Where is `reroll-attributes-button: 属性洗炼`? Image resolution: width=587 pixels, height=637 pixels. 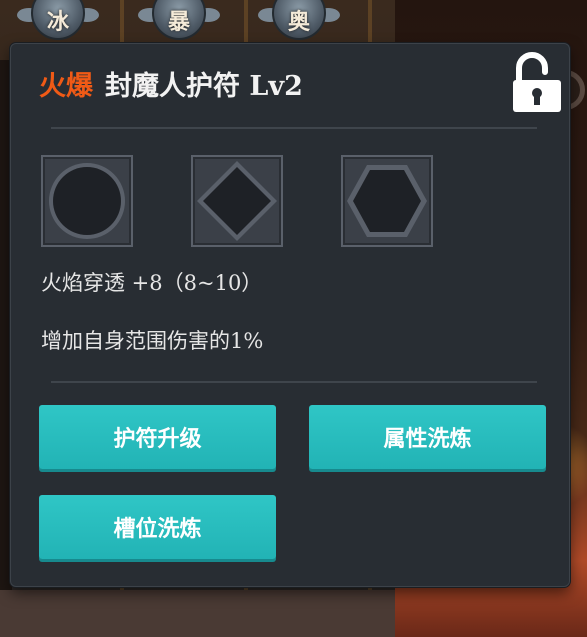
reroll-attributes-button: 属性洗炼 is located at coordinates (427, 437).